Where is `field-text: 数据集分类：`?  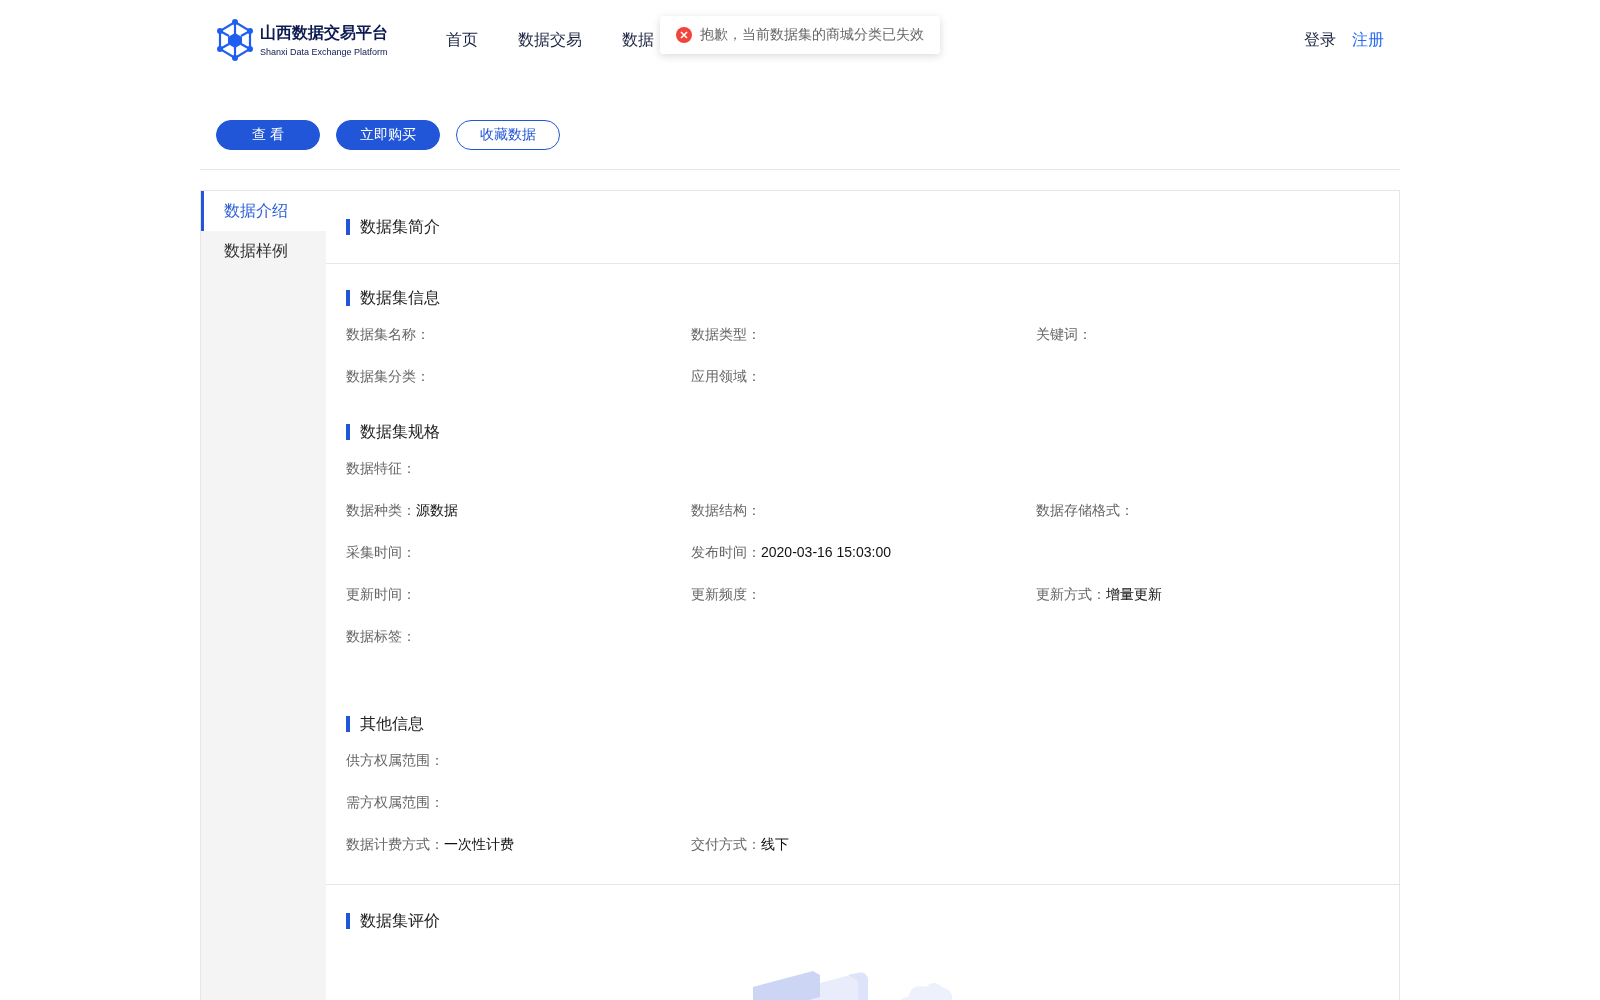
field-text: 数据集分类： is located at coordinates (388, 377).